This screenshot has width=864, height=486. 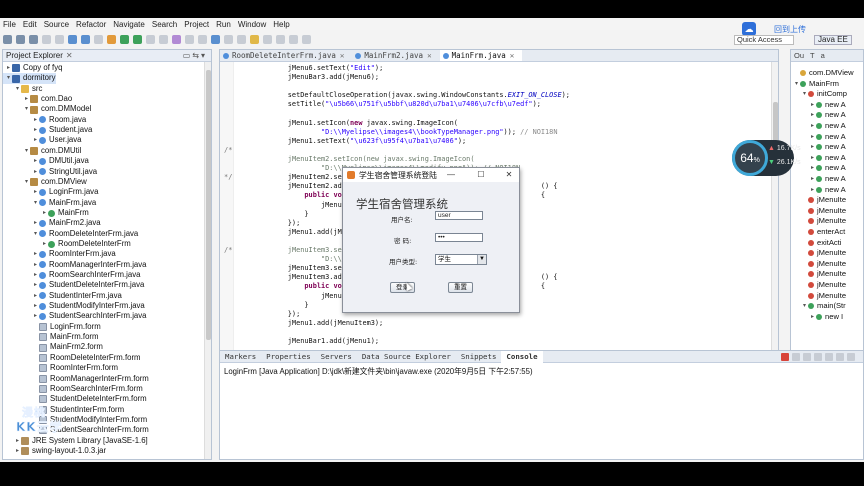 What do you see at coordinates (459, 237) in the screenshot?
I see `password-field: •••` at bounding box center [459, 237].